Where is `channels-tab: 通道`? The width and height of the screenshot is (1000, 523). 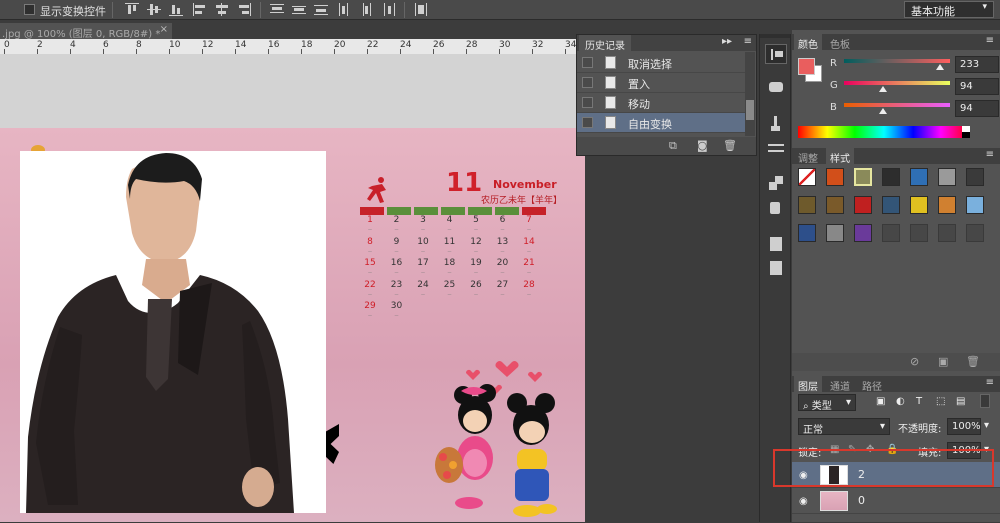
channels-tab: 通道 is located at coordinates (840, 384).